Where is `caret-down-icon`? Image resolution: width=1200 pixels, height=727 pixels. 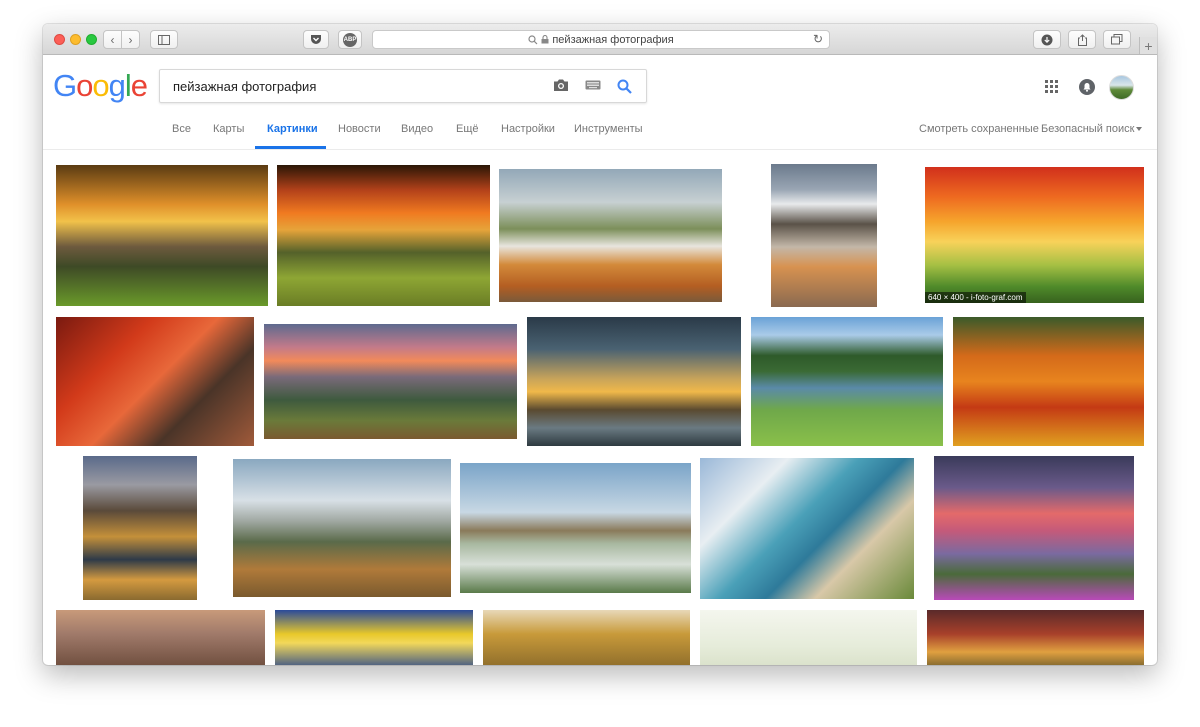
caret-down-icon is located at coordinates (1139, 129).